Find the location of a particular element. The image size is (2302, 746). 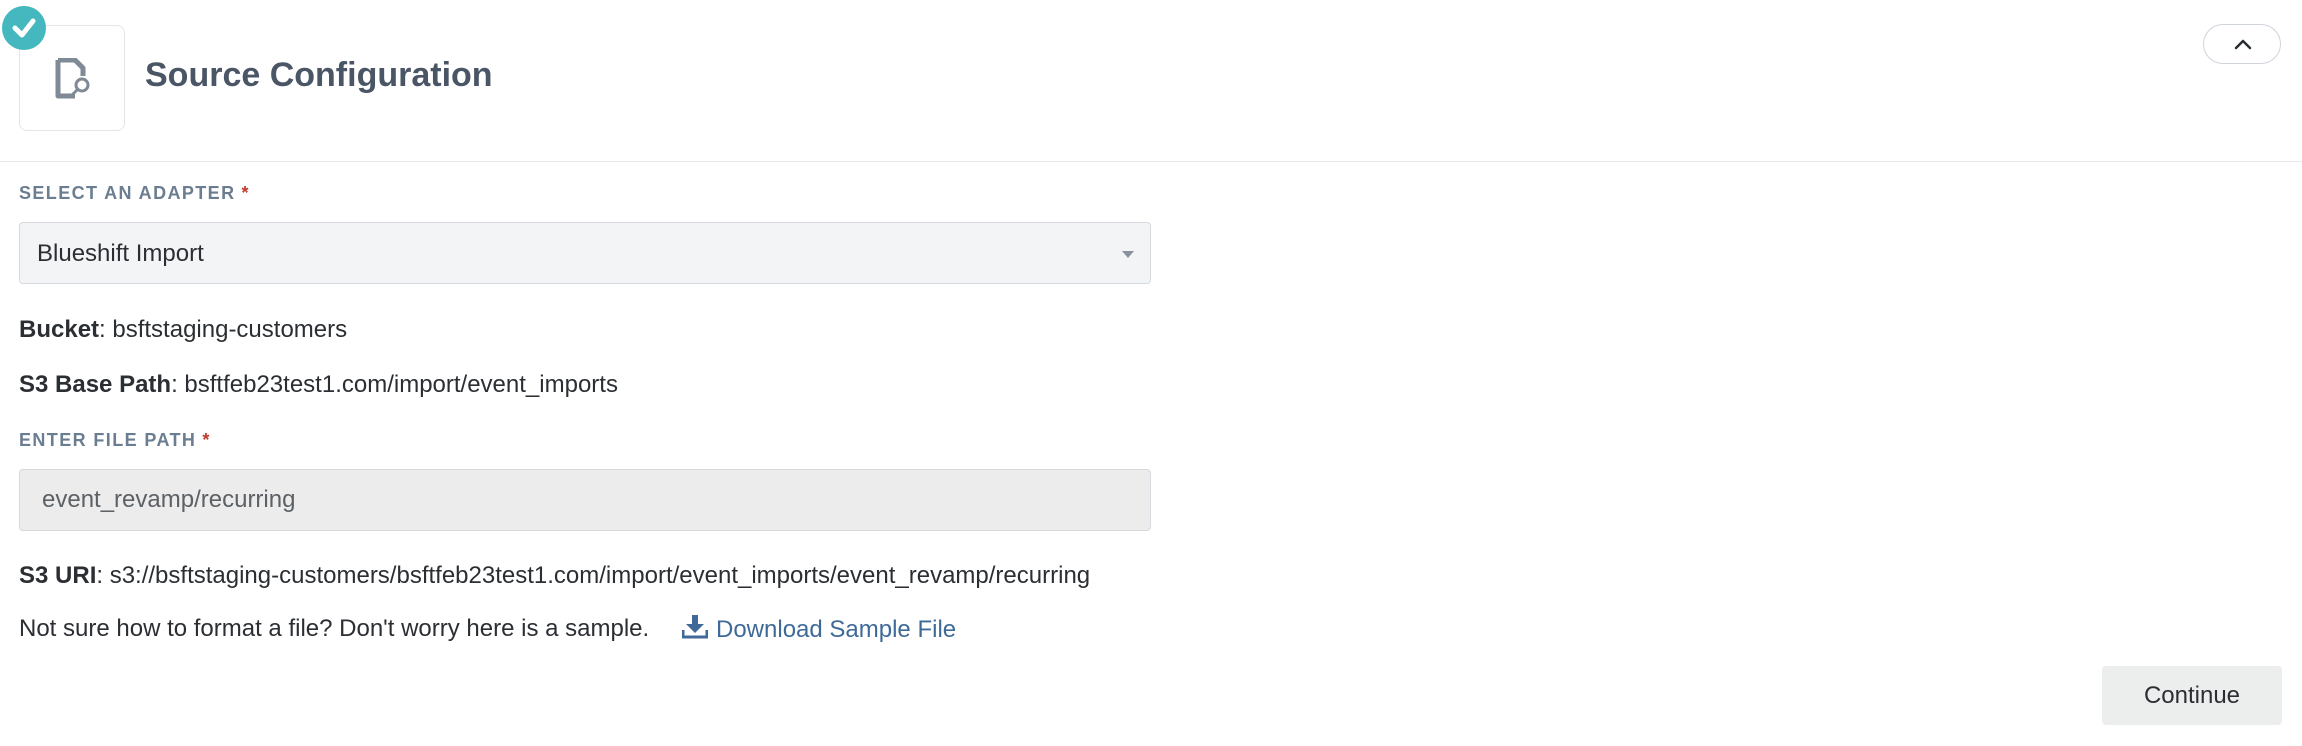

bucket-value: : bsftstaging-customers is located at coordinates (223, 329).